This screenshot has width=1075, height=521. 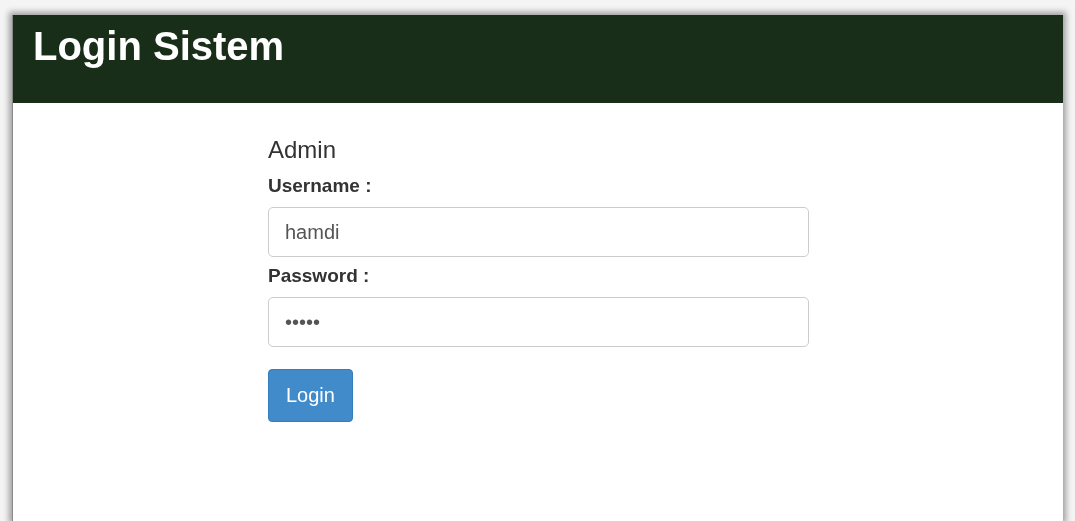 I want to click on password-field: •••••, so click(x=538, y=322).